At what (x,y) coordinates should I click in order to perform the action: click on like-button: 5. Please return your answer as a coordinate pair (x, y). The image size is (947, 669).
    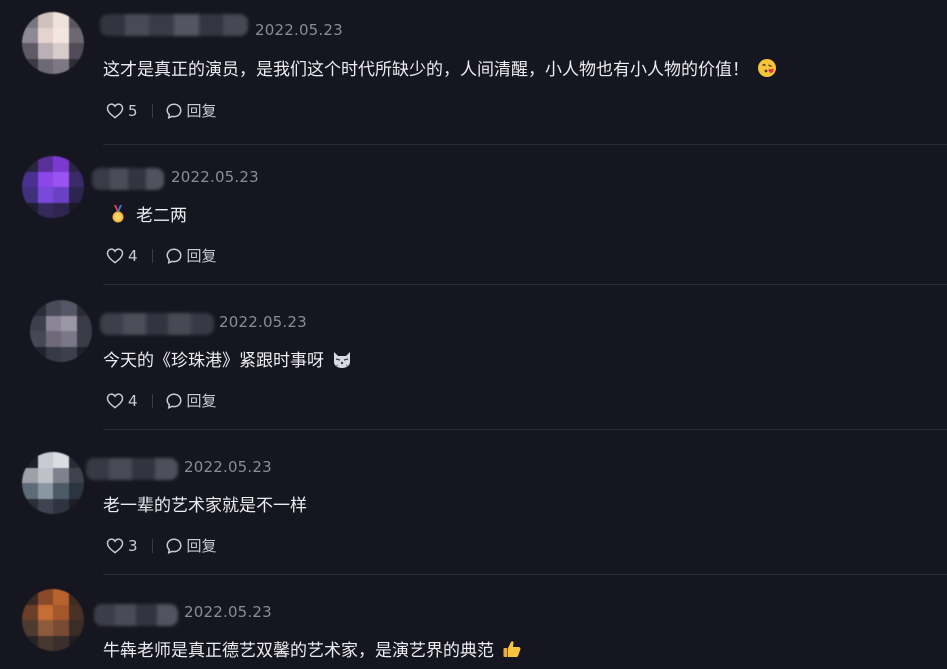
    Looking at the image, I should click on (122, 111).